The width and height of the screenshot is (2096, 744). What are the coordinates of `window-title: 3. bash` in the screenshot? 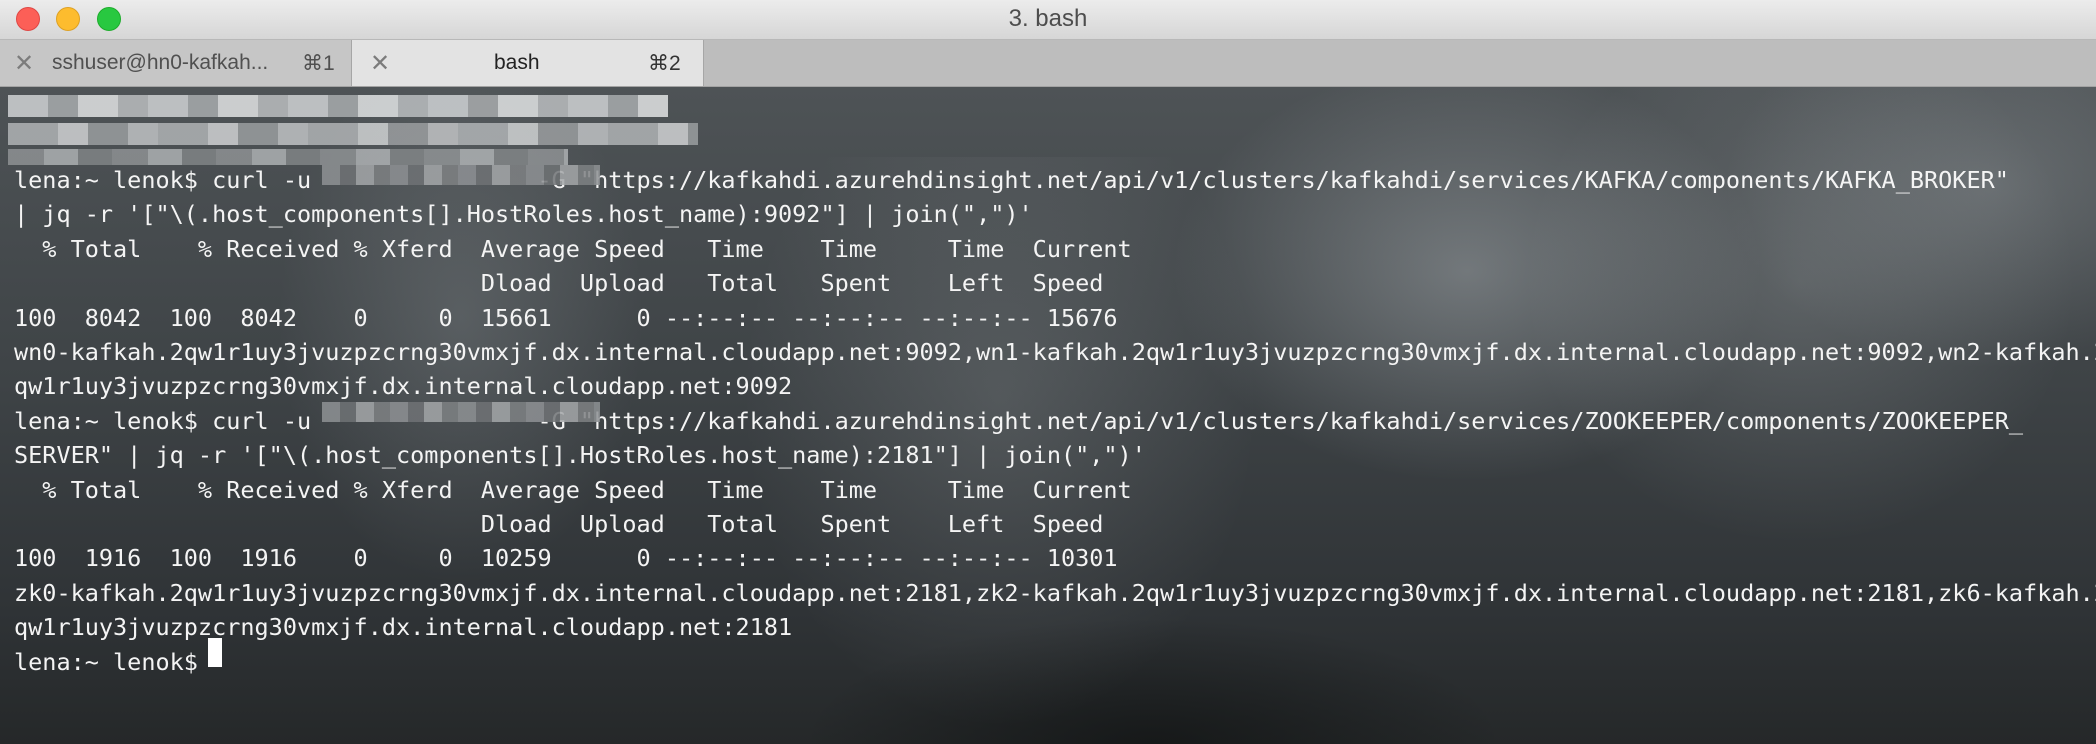 It's located at (1048, 18).